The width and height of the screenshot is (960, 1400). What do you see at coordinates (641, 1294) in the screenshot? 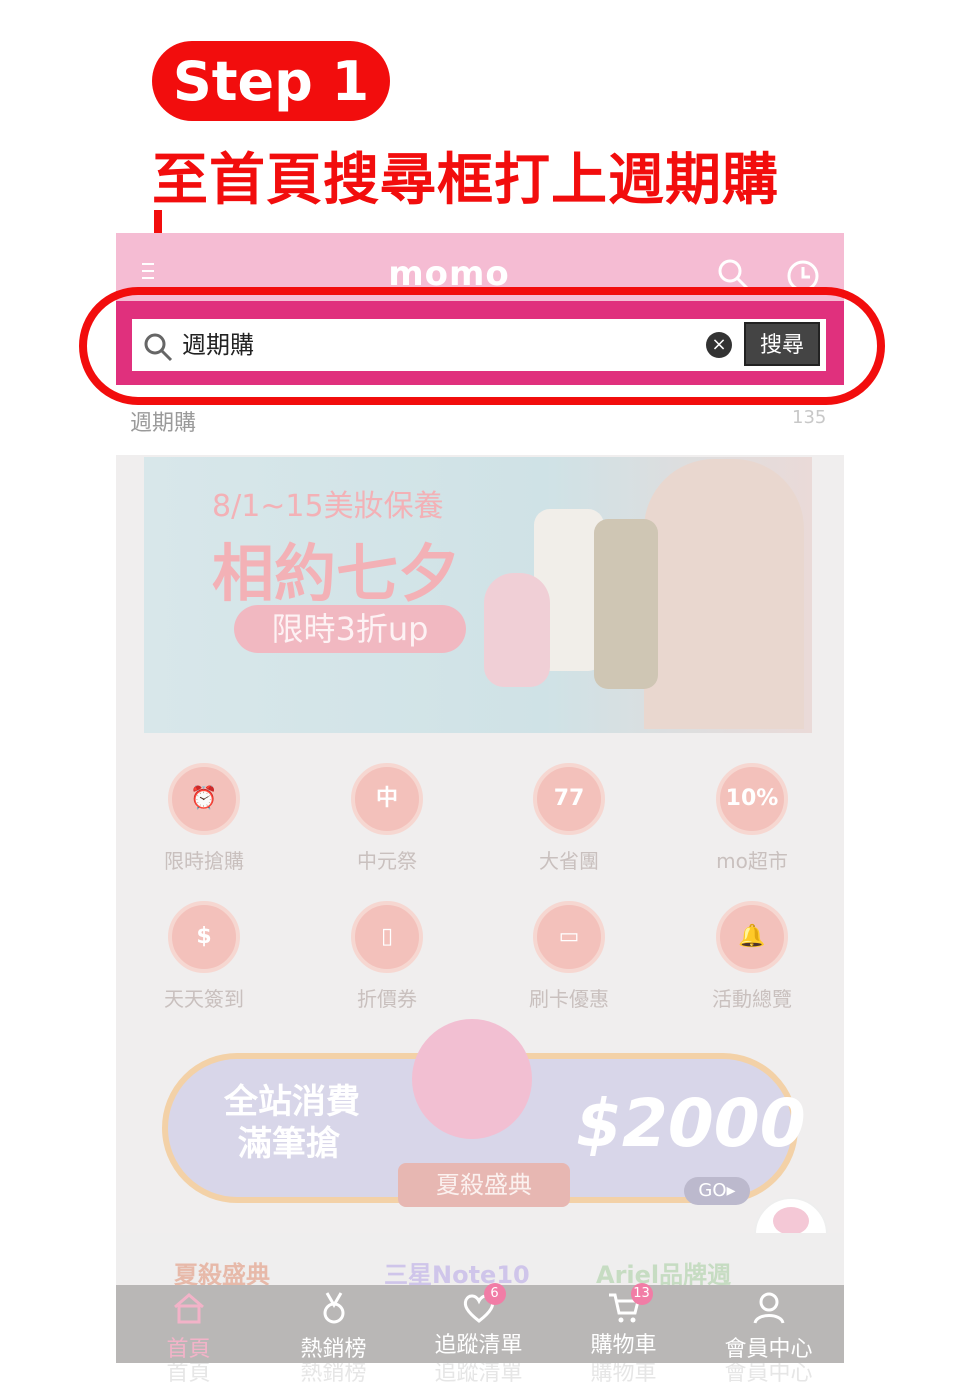
I see `cart-count-badge: 13` at bounding box center [641, 1294].